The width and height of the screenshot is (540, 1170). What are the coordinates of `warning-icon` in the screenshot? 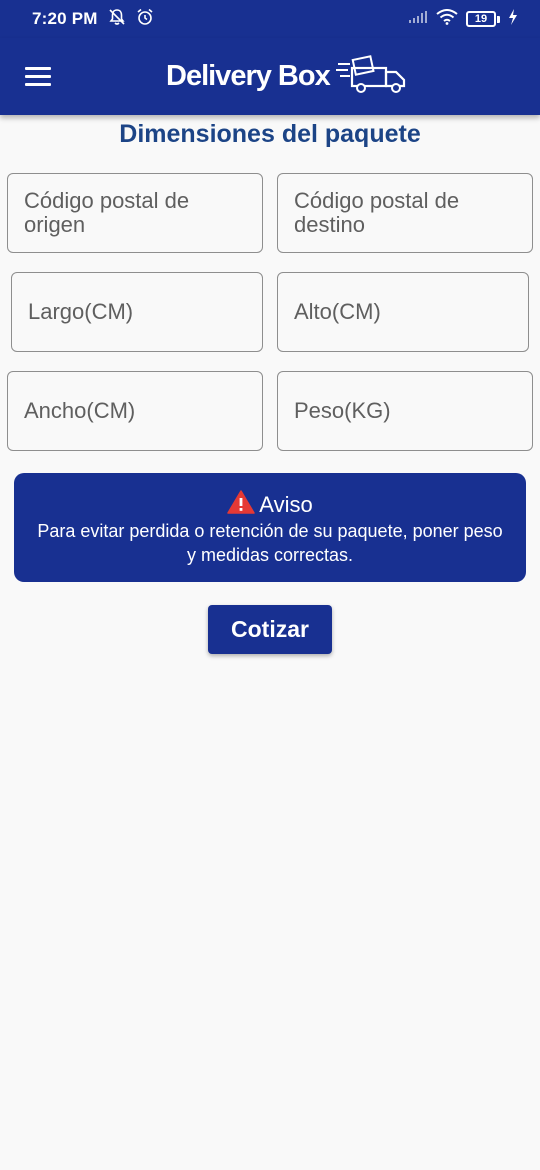 It's located at (241, 505).